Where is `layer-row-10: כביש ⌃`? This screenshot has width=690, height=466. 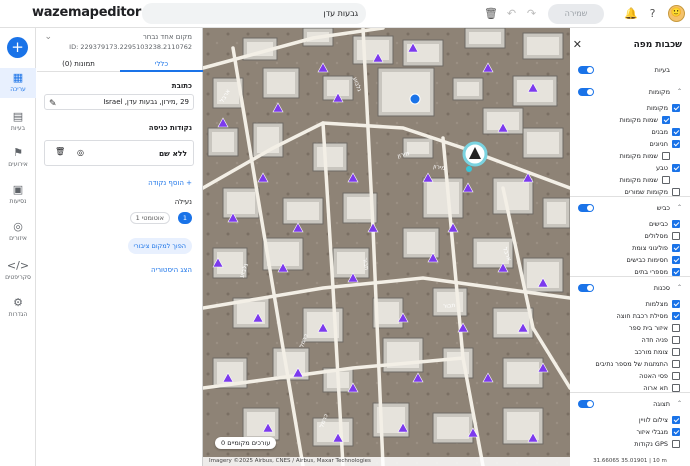
layer-row-10: כביש ⌃ is located at coordinates (630, 208).